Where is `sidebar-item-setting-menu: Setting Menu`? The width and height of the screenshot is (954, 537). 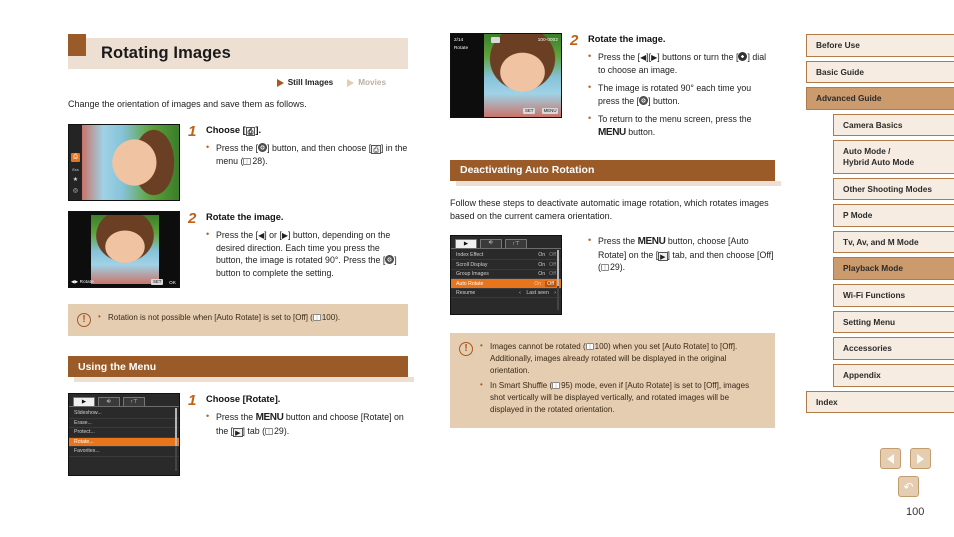
sidebar-item-setting-menu: Setting Menu is located at coordinates (893, 322).